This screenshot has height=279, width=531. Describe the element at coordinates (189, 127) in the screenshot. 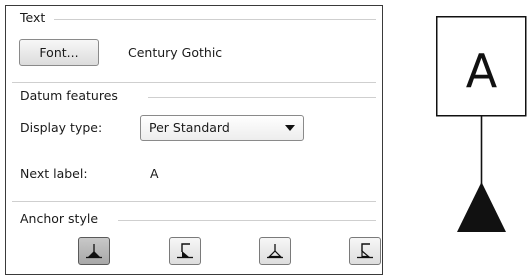

I see `display-type-value: Per Standard` at that location.